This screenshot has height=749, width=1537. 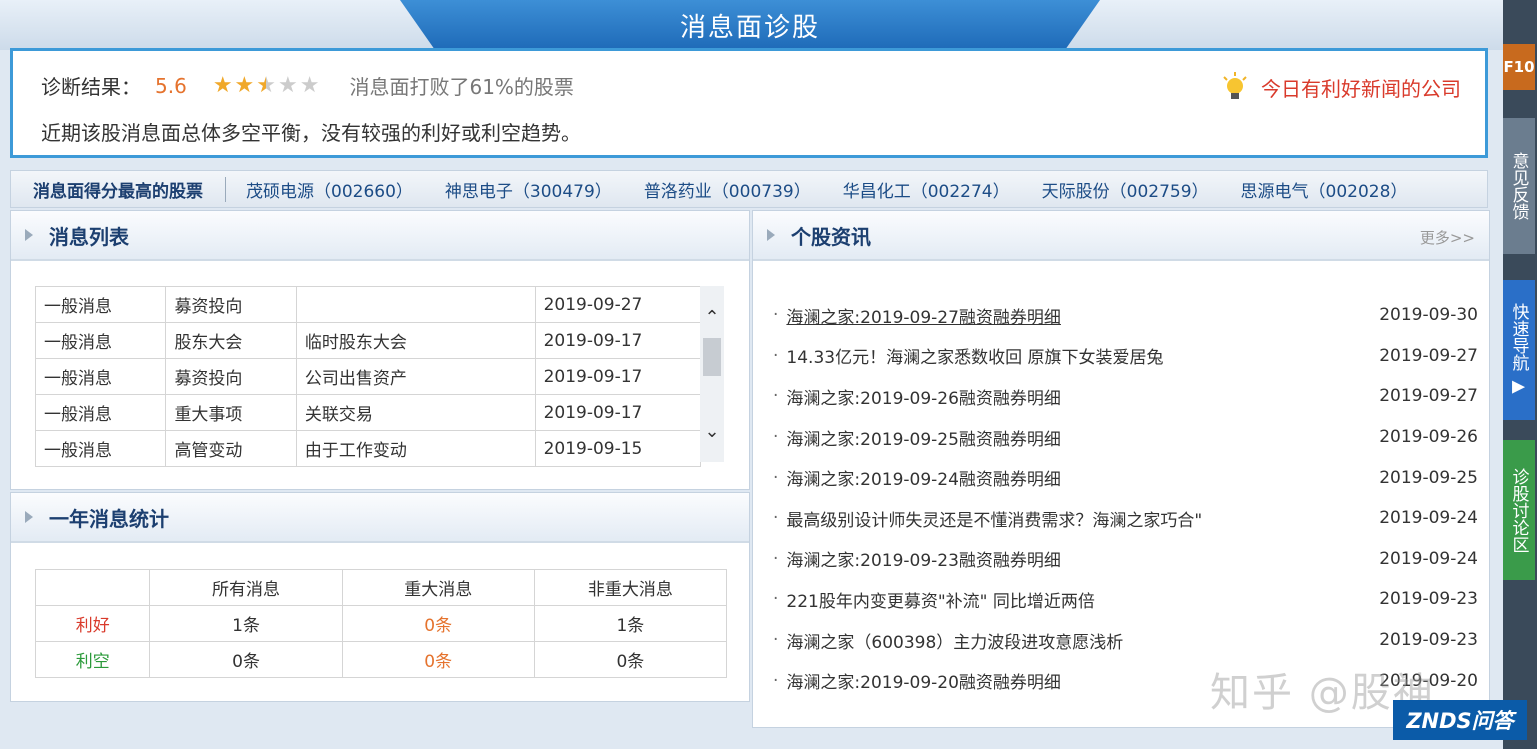 I want to click on list-item: · 海澜之家:2019-09-26融资融券明细 2019-09-27, so click(x=1125, y=396).